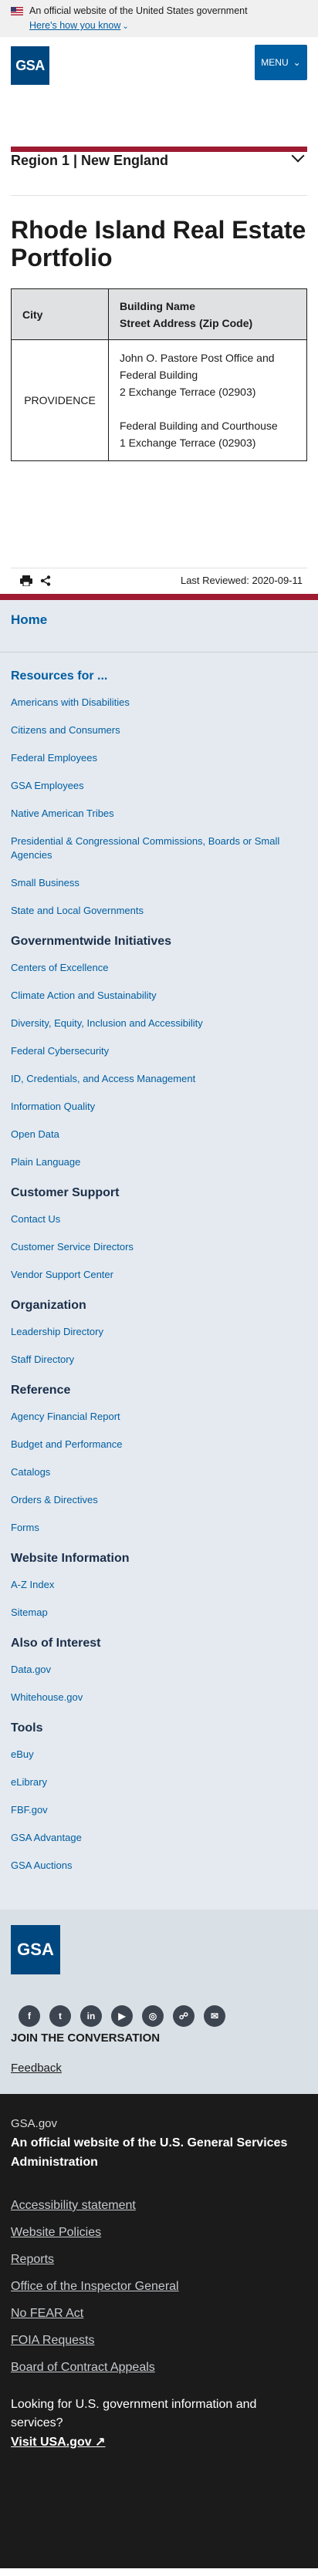 The width and height of the screenshot is (318, 2576). Describe the element at coordinates (159, 996) in the screenshot. I see `footer-link: Climate Action and Sustainability` at that location.